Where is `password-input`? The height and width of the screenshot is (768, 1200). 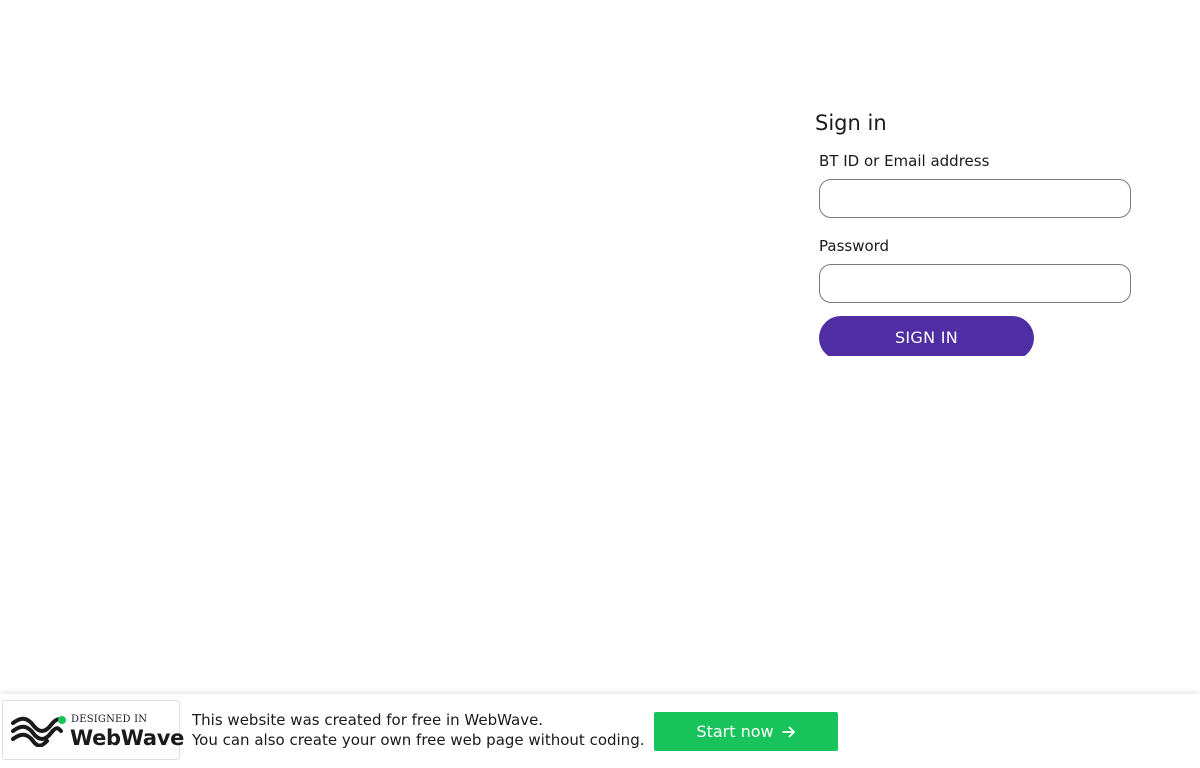 password-input is located at coordinates (975, 283).